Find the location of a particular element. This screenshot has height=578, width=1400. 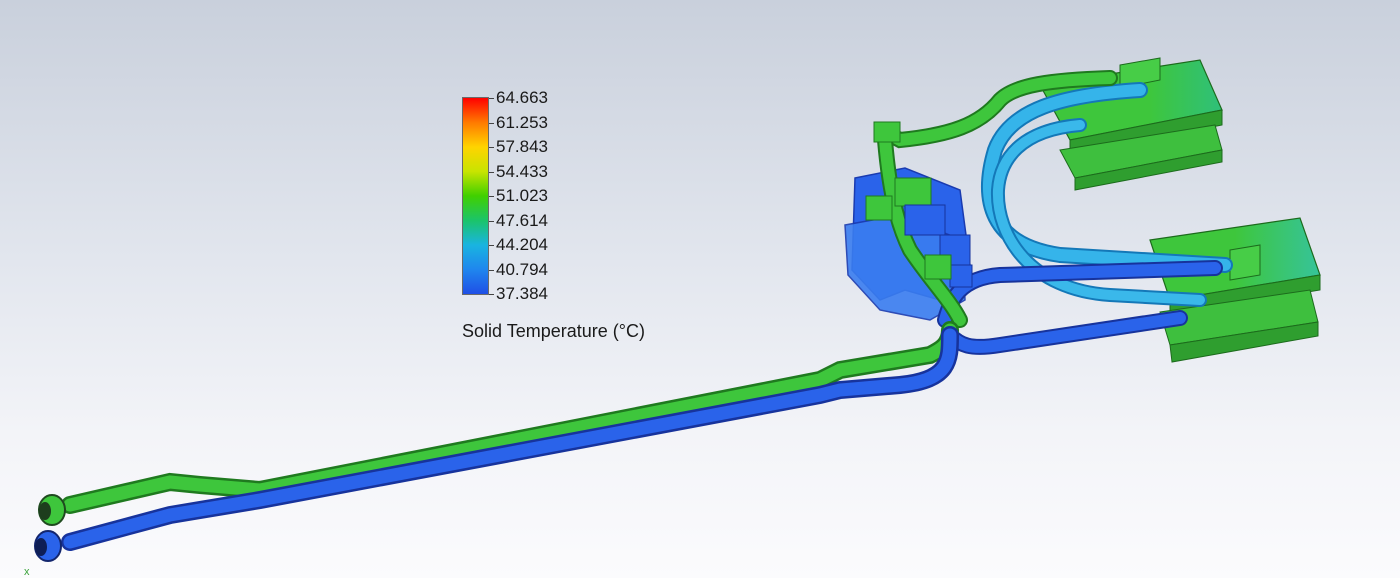

legend-title: Solid Temperature (°C) is located at coordinates (553, 331).